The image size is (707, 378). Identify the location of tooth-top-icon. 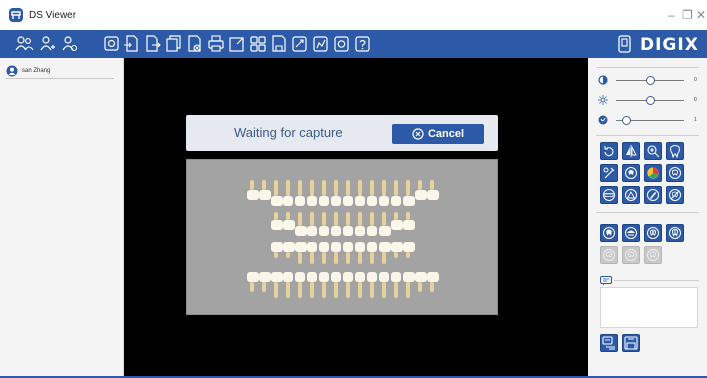
(653, 233).